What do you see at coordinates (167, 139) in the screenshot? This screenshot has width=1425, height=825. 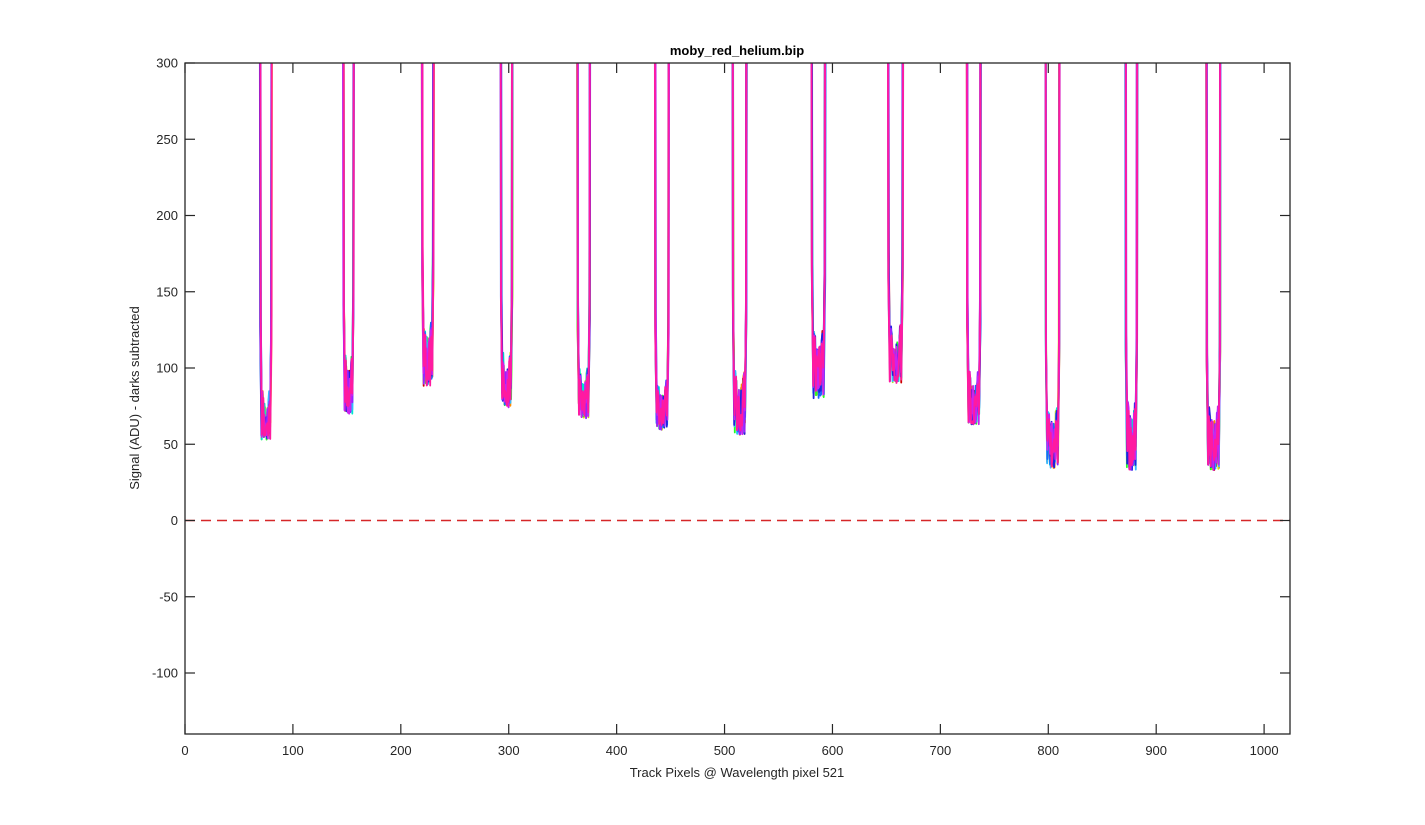 I see `y-tick-label: 250` at bounding box center [167, 139].